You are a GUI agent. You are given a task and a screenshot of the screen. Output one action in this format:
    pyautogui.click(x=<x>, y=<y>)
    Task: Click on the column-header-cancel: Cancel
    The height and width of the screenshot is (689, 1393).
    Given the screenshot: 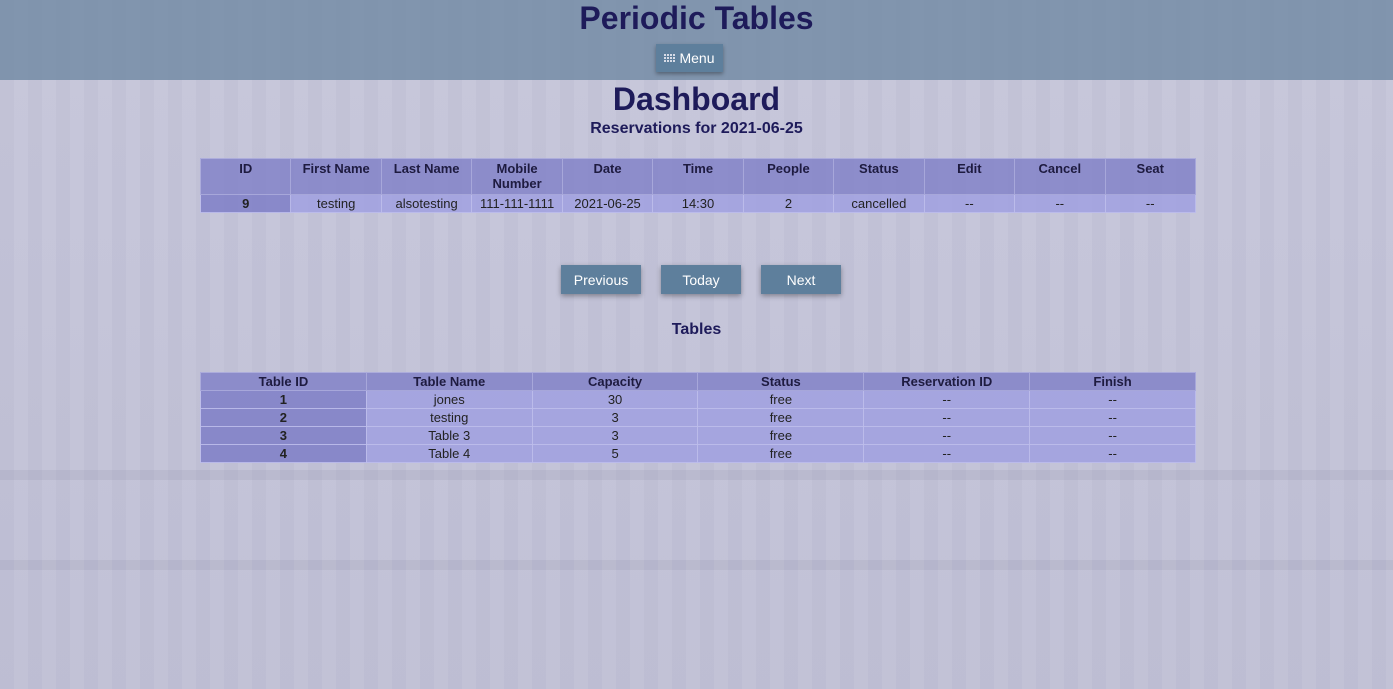 What is the action you would take?
    pyautogui.click(x=1060, y=176)
    